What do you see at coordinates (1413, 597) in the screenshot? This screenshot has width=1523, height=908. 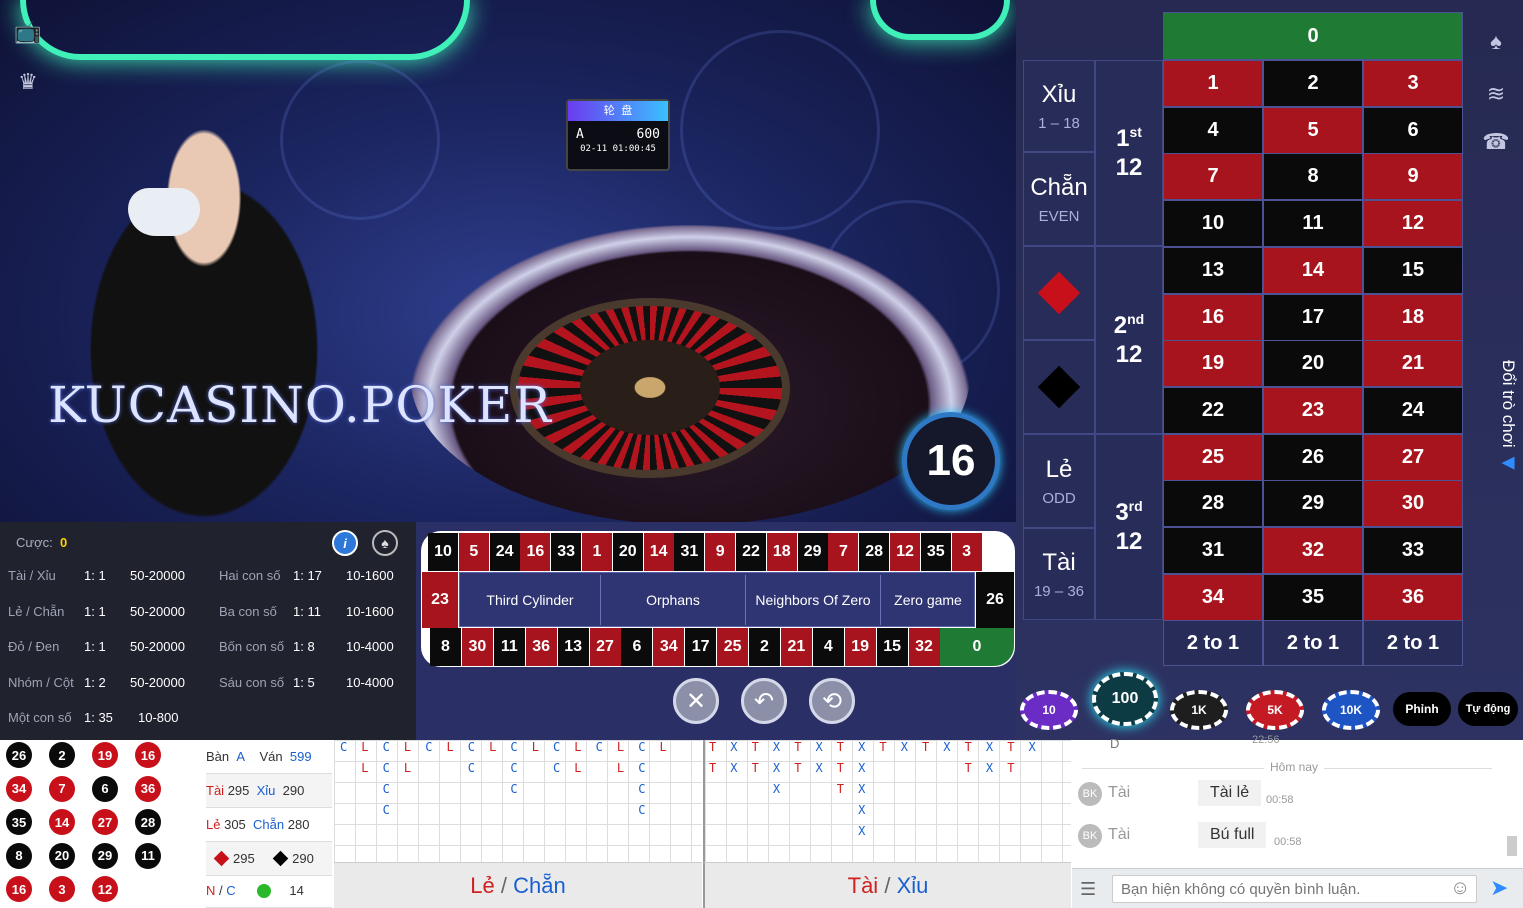 I see `bet-number: 36` at bounding box center [1413, 597].